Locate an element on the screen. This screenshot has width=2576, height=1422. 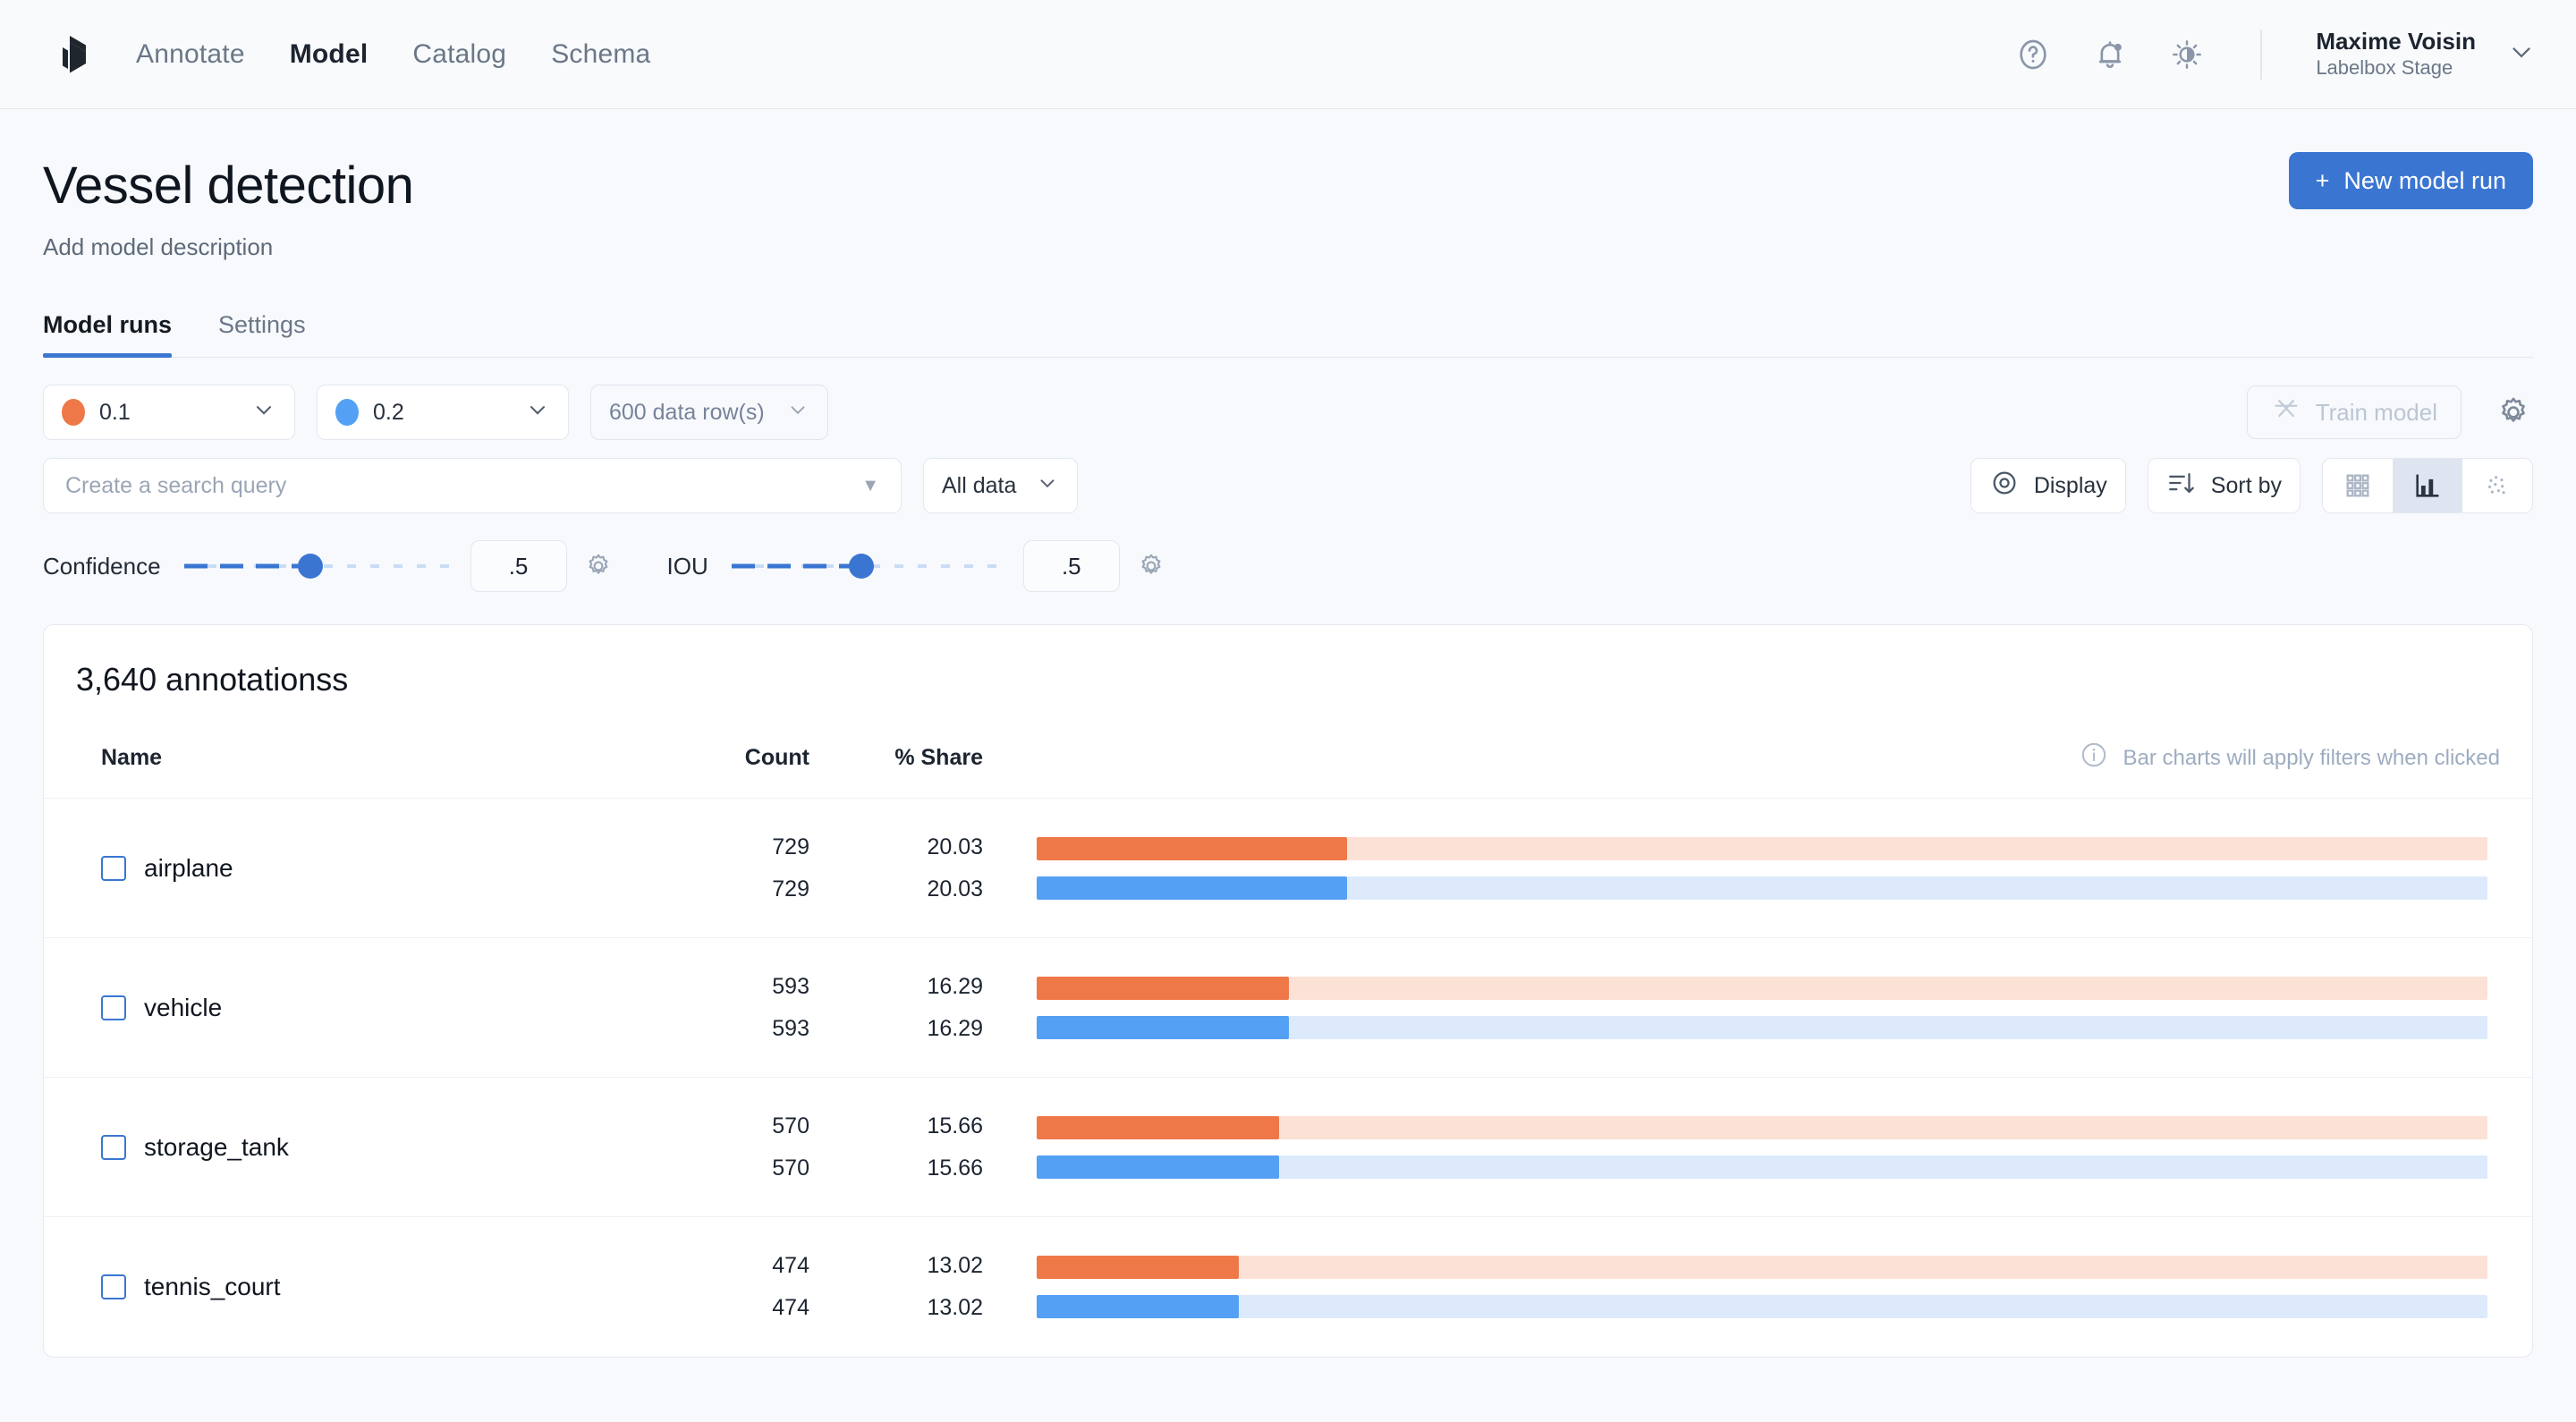
help-circle-icon is located at coordinates (2033, 54).